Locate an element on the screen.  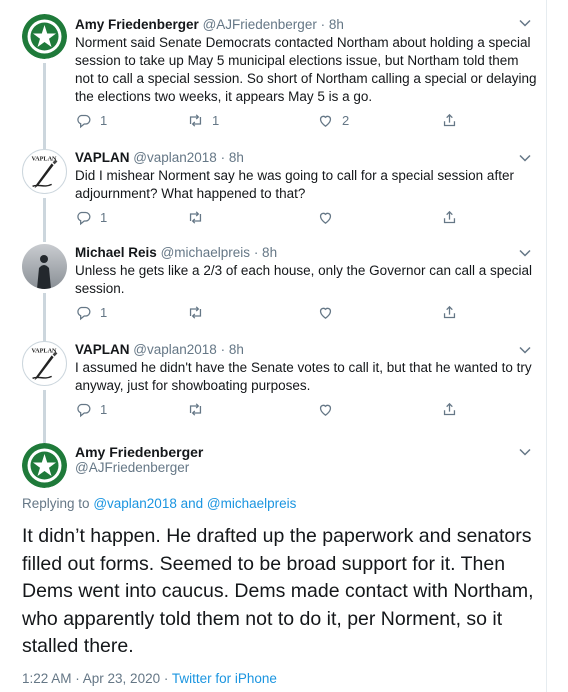
mention-link: @vaplan2018 is located at coordinates (135, 503).